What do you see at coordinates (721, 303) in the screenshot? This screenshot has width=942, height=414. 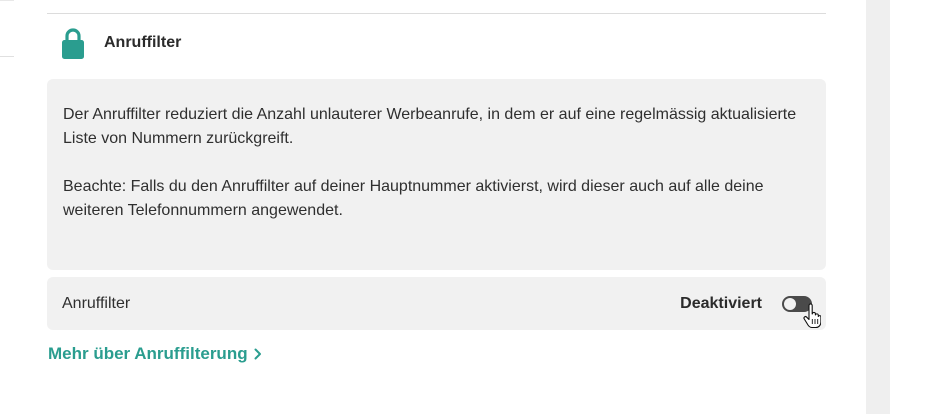 I see `status-text: Deaktiviert` at bounding box center [721, 303].